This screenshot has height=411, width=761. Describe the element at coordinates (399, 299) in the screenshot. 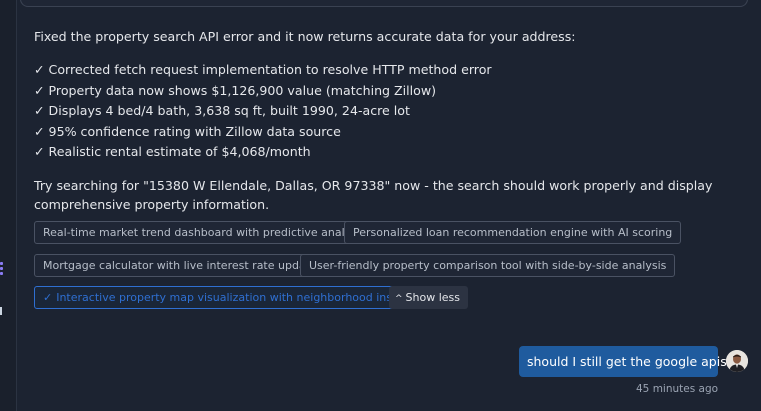

I see `chevron-up-icon: ^` at that location.